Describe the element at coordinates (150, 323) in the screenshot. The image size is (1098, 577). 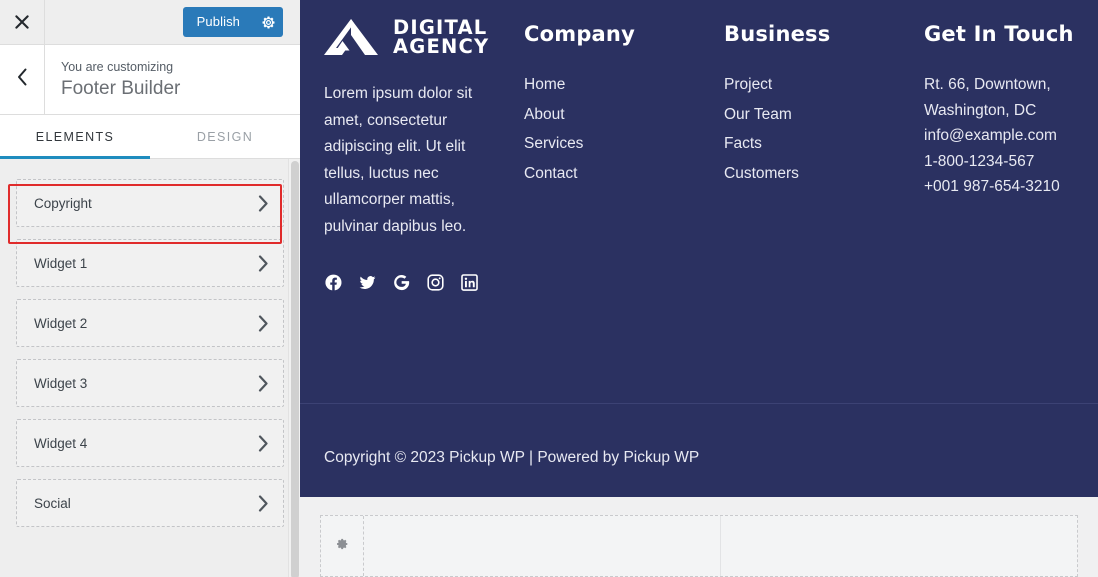
I see `sidebar-item-widget-2: Widget 2` at that location.